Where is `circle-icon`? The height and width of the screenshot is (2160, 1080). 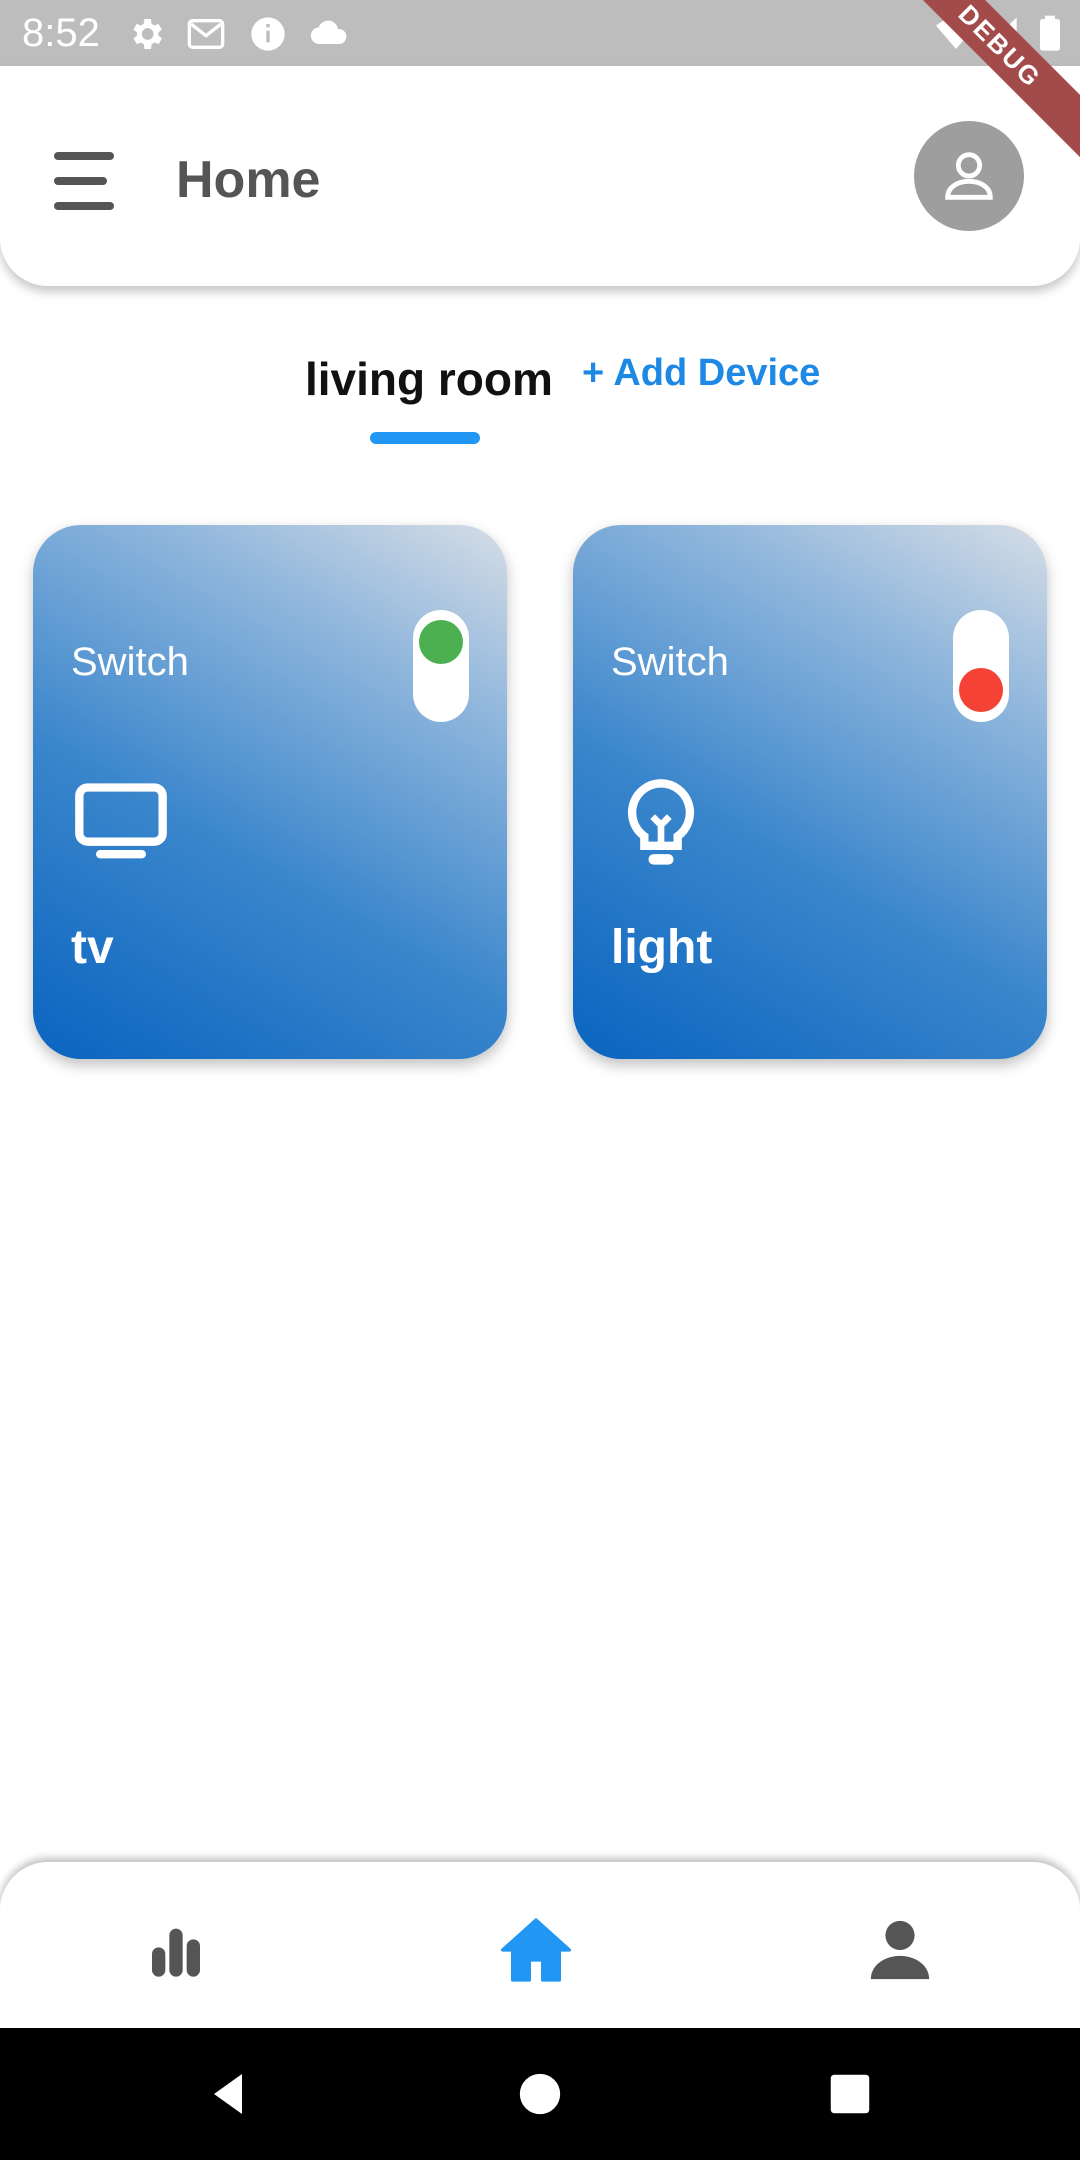
circle-icon is located at coordinates (540, 2094).